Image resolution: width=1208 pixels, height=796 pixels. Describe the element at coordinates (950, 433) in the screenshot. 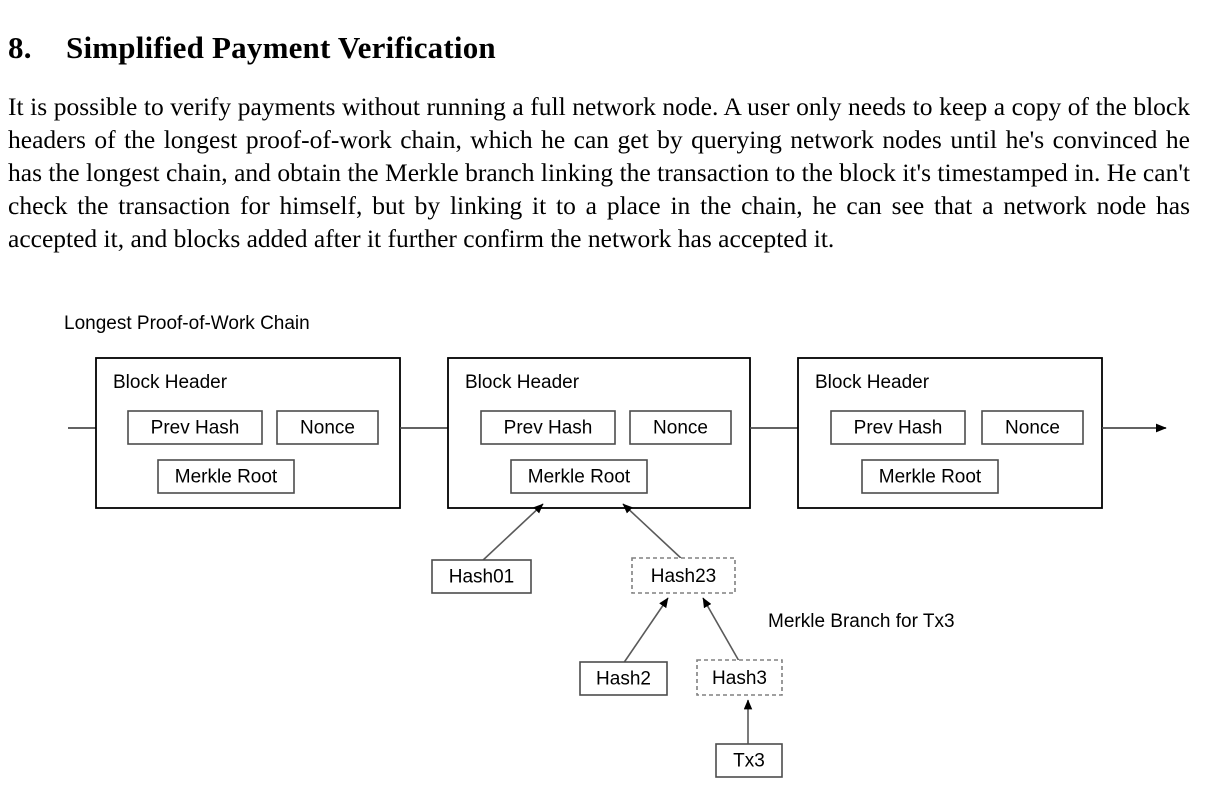

I see `block-3: Block Header Prev Hash Nonce Merkle Root` at that location.